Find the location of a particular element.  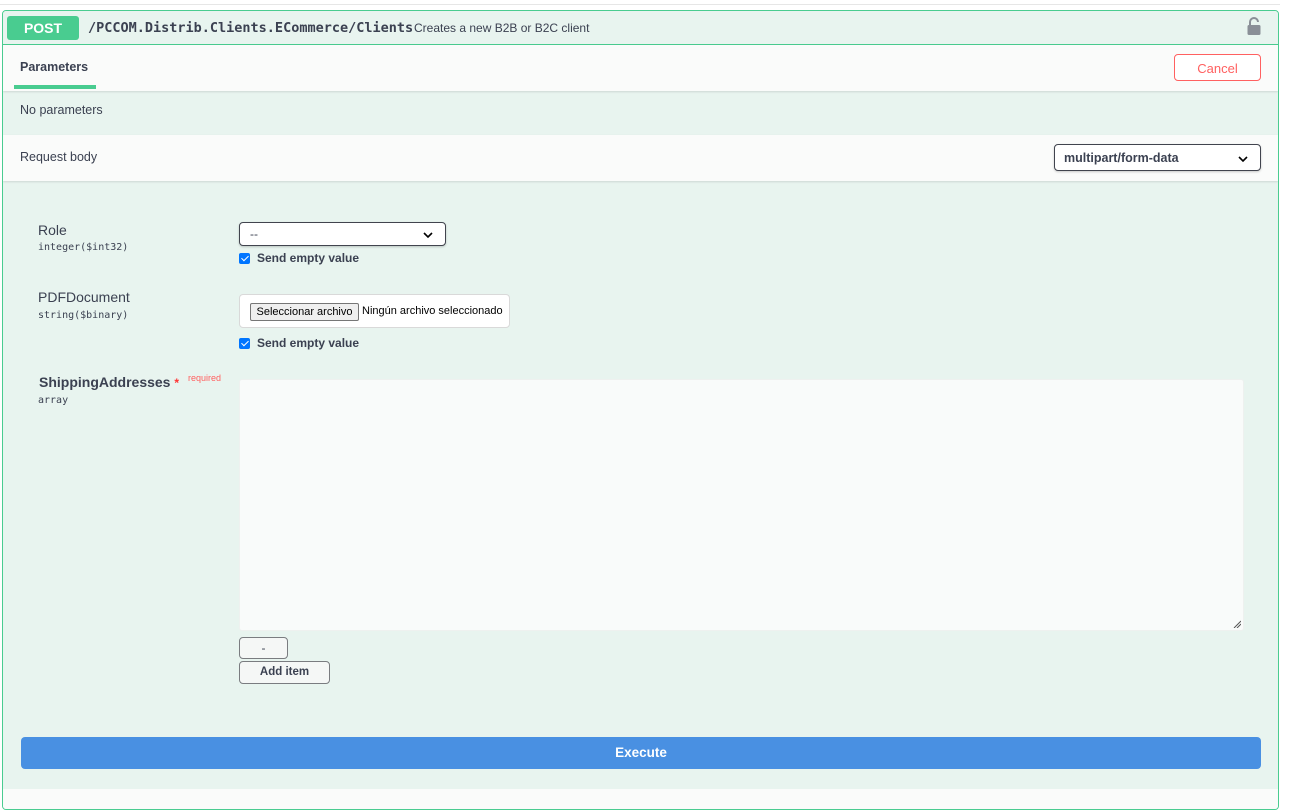

pdf-send-empty: Send empty value is located at coordinates (299, 343).